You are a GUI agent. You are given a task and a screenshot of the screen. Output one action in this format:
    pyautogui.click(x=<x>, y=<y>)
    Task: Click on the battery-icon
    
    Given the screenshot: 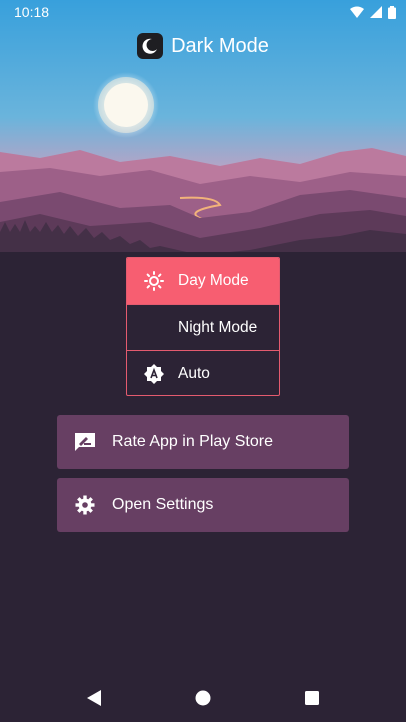 What is the action you would take?
    pyautogui.click(x=392, y=12)
    